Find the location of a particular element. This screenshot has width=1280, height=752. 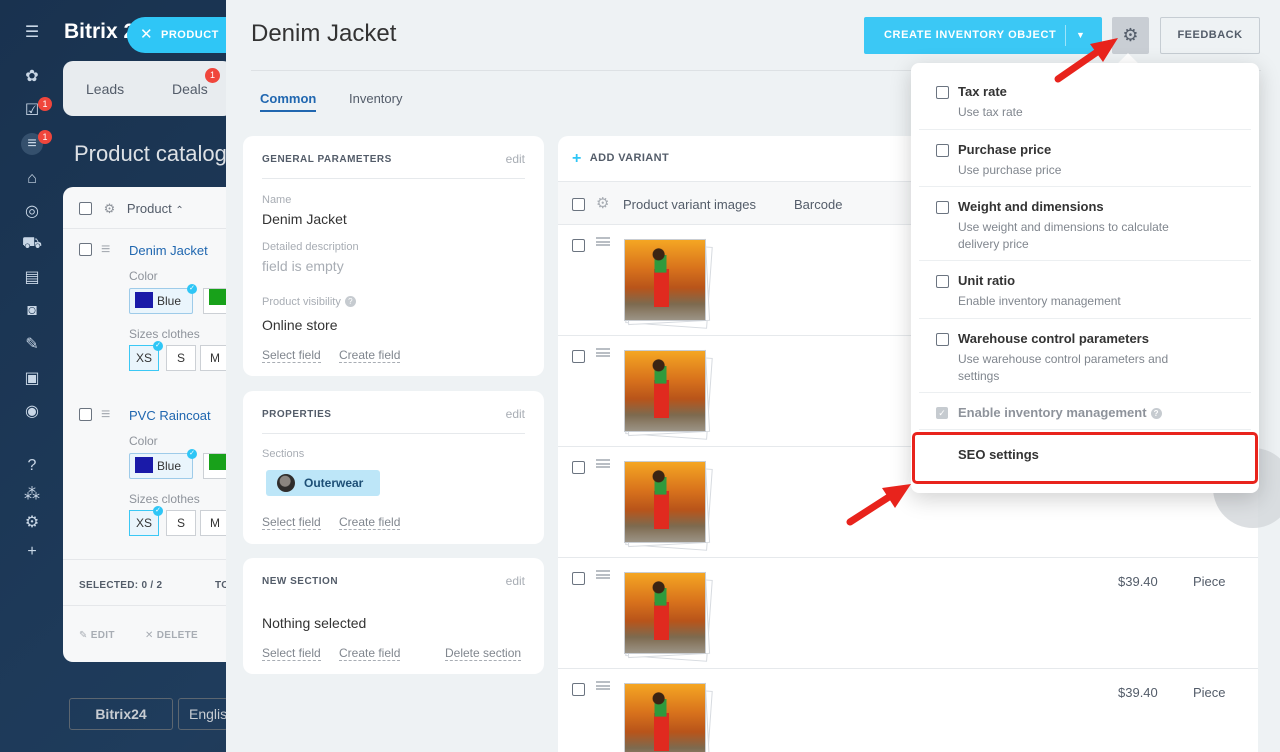

column-product: Product is located at coordinates (149, 208).